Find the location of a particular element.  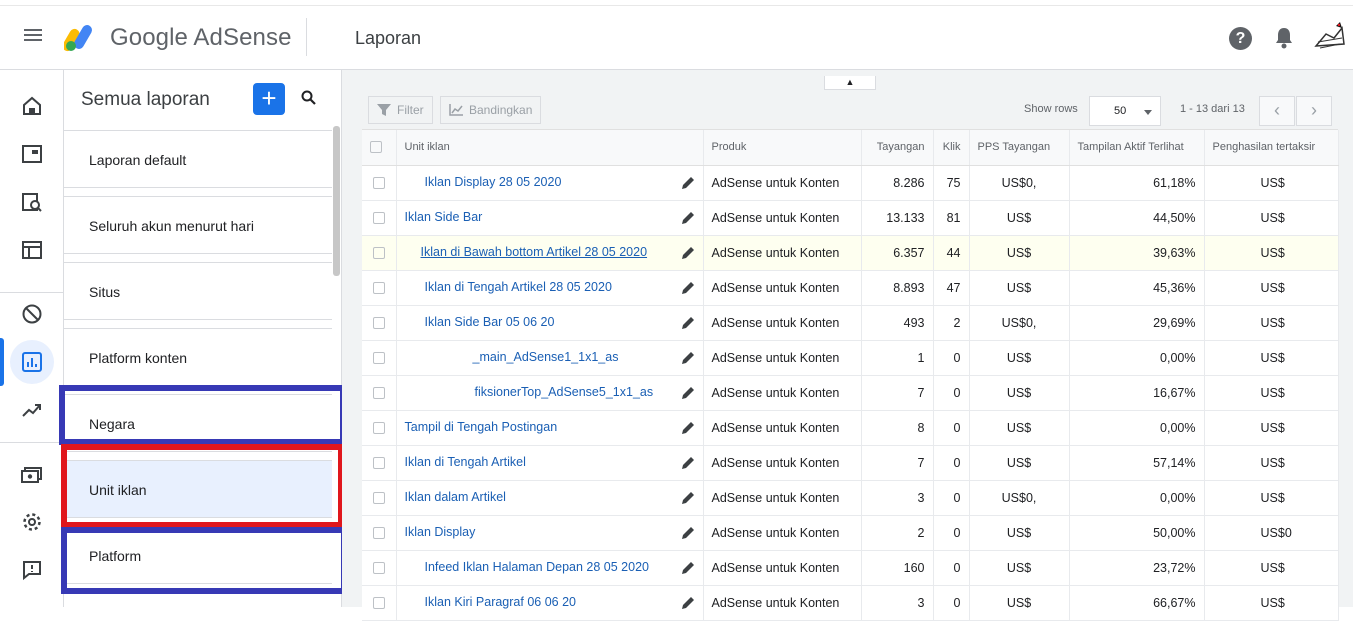

ad-unit-link: Iklan di Tengah Artikel 28 05 2020 is located at coordinates (508, 287).